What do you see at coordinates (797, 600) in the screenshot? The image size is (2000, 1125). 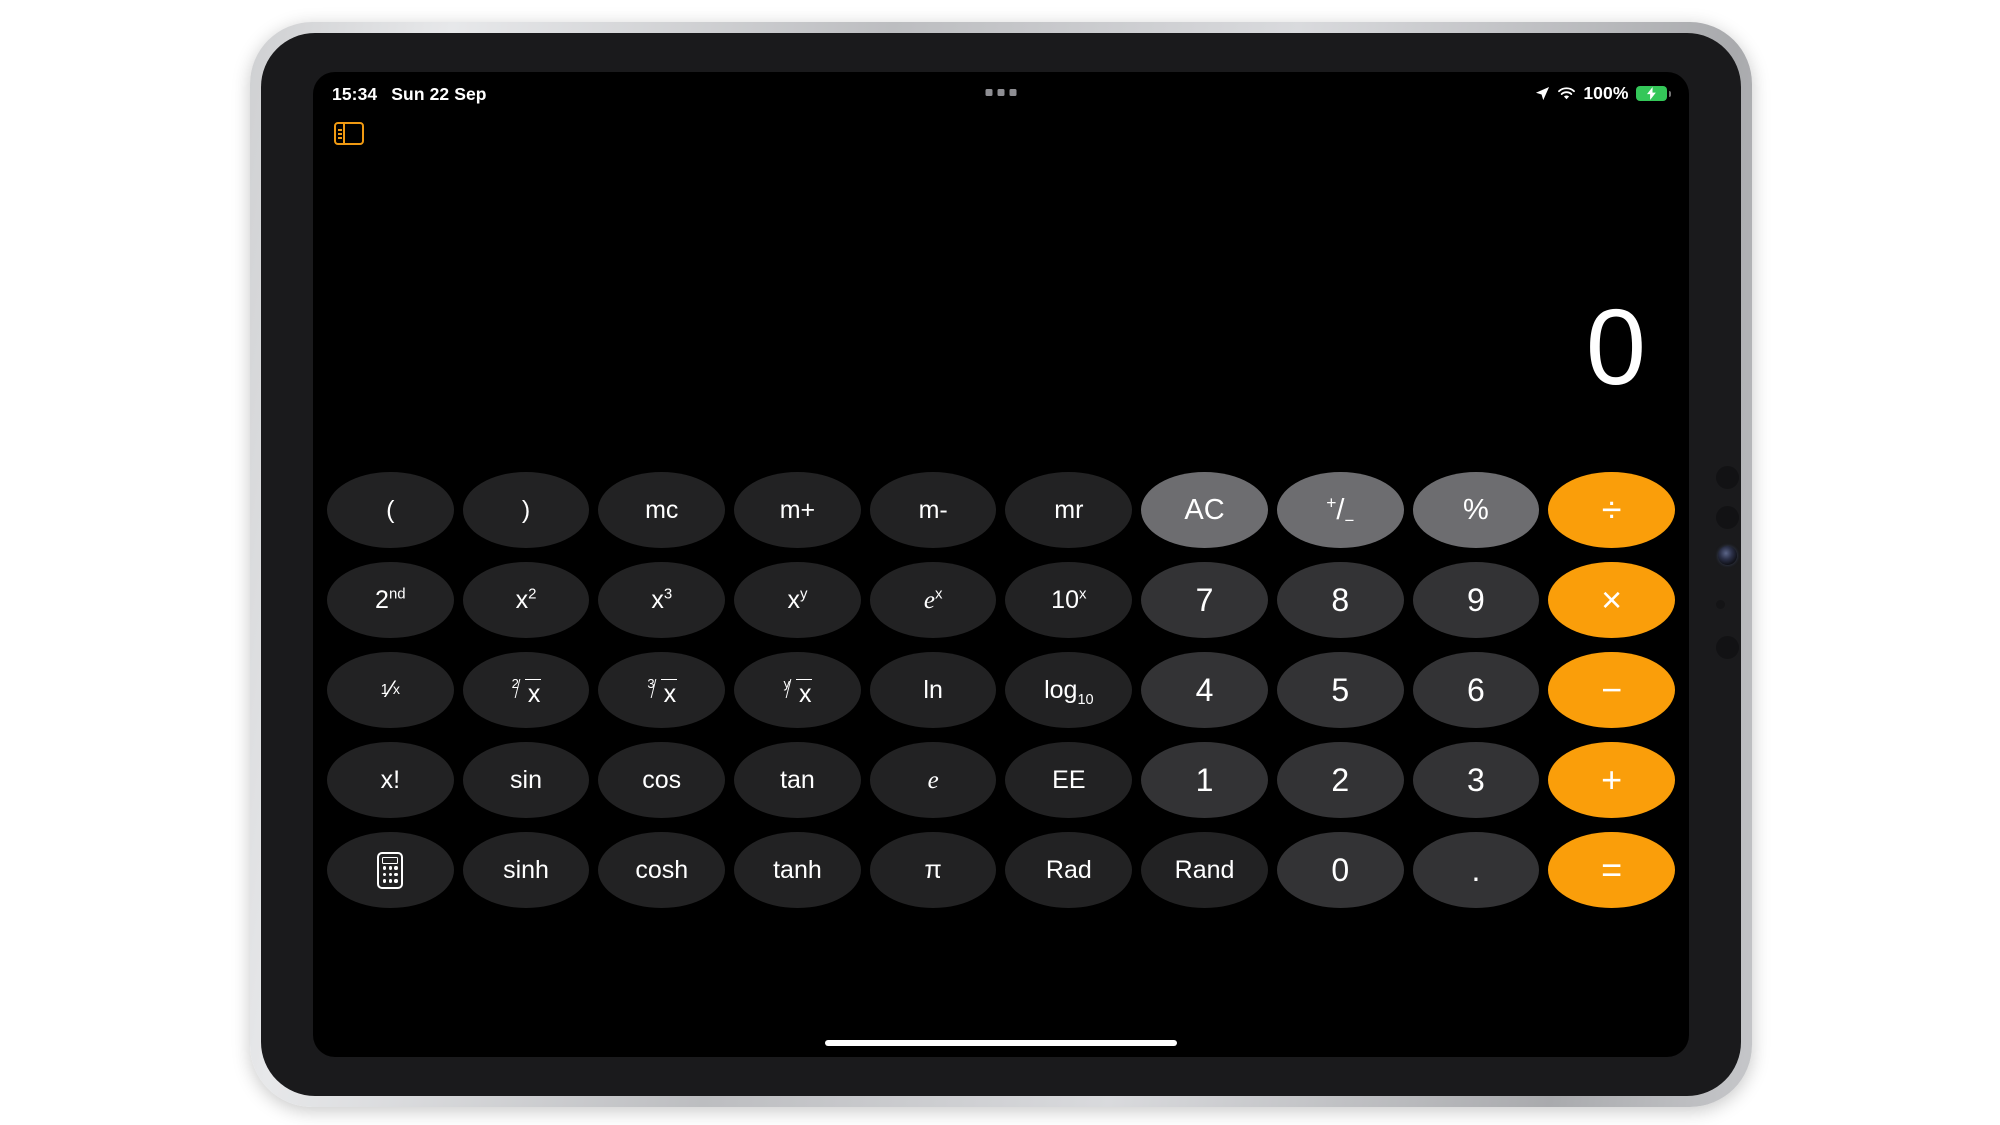 I see `key-x-to-the-y: xy` at bounding box center [797, 600].